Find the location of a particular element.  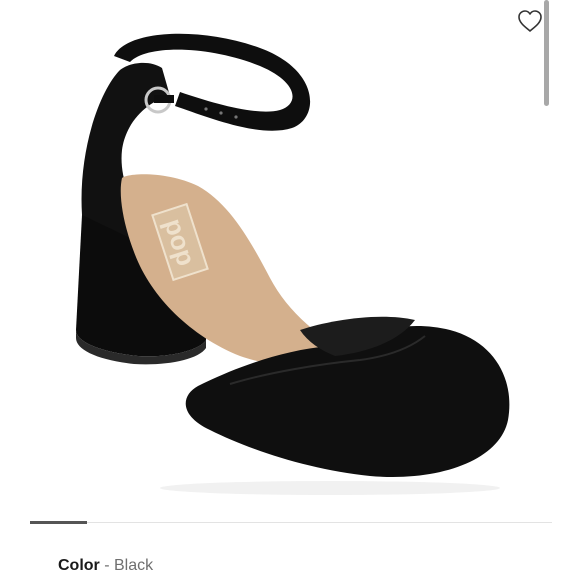

scrollbar-thumb is located at coordinates (546, 53).